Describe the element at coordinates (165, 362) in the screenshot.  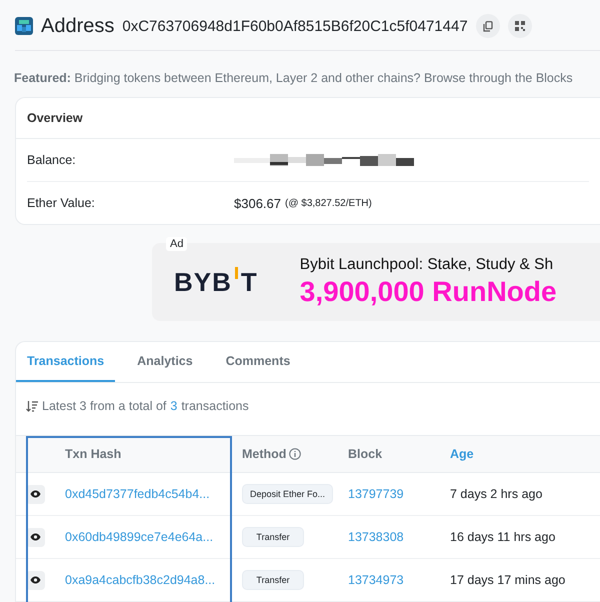
I see `tab: Analytics` at that location.